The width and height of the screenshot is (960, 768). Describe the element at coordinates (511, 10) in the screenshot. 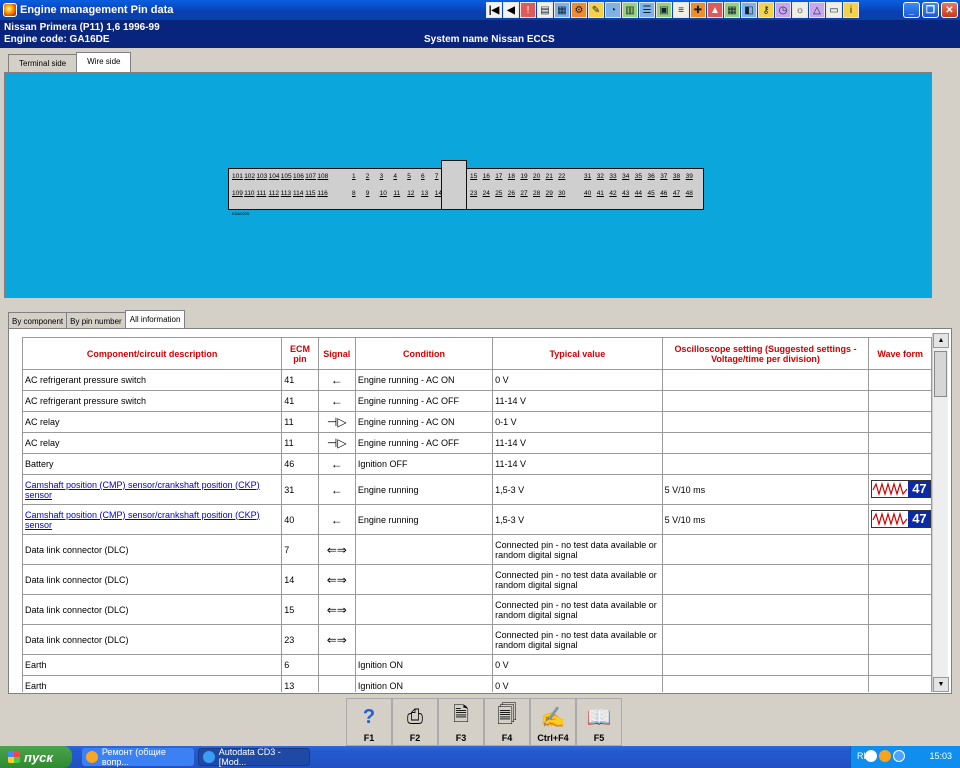

I see `previous-record-icon: ◀` at that location.